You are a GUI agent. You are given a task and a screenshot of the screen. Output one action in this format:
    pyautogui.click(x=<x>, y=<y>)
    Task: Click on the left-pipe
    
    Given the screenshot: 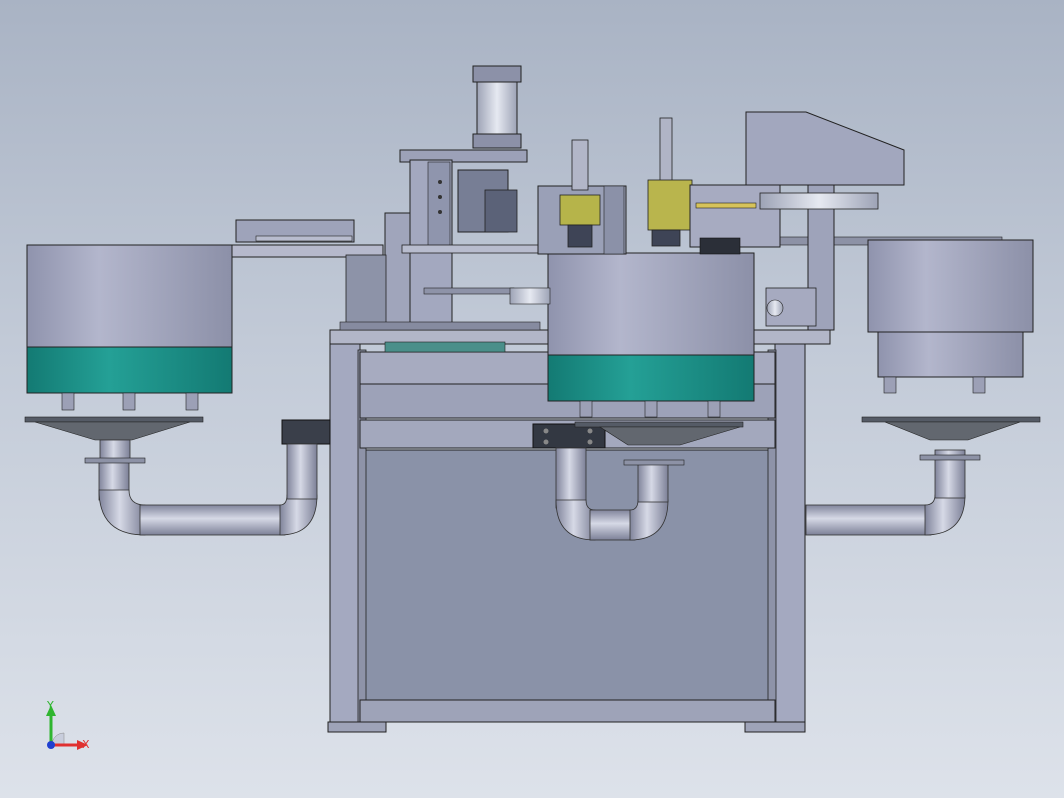 What is the action you would take?
    pyautogui.click(x=208, y=489)
    